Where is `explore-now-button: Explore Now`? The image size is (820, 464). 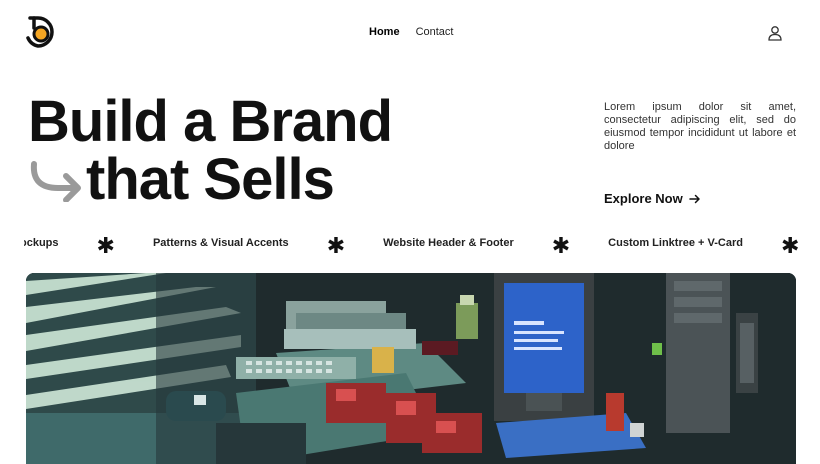
explore-now-button: Explore Now is located at coordinates (652, 198).